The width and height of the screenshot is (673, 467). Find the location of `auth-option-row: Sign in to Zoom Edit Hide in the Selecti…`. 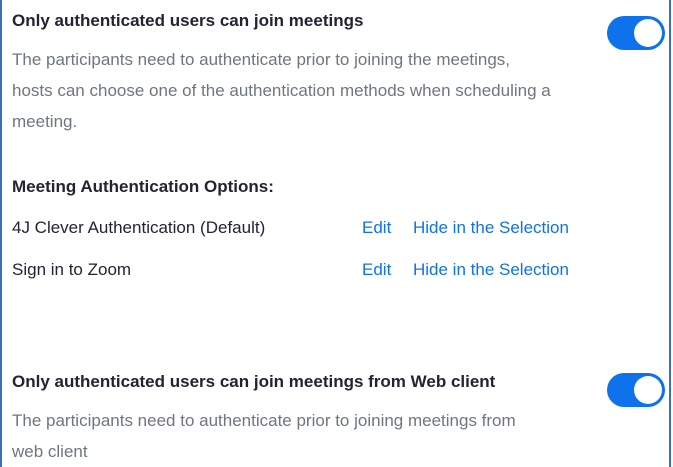

auth-option-row: Sign in to Zoom Edit Hide in the Selecti… is located at coordinates (322, 270).